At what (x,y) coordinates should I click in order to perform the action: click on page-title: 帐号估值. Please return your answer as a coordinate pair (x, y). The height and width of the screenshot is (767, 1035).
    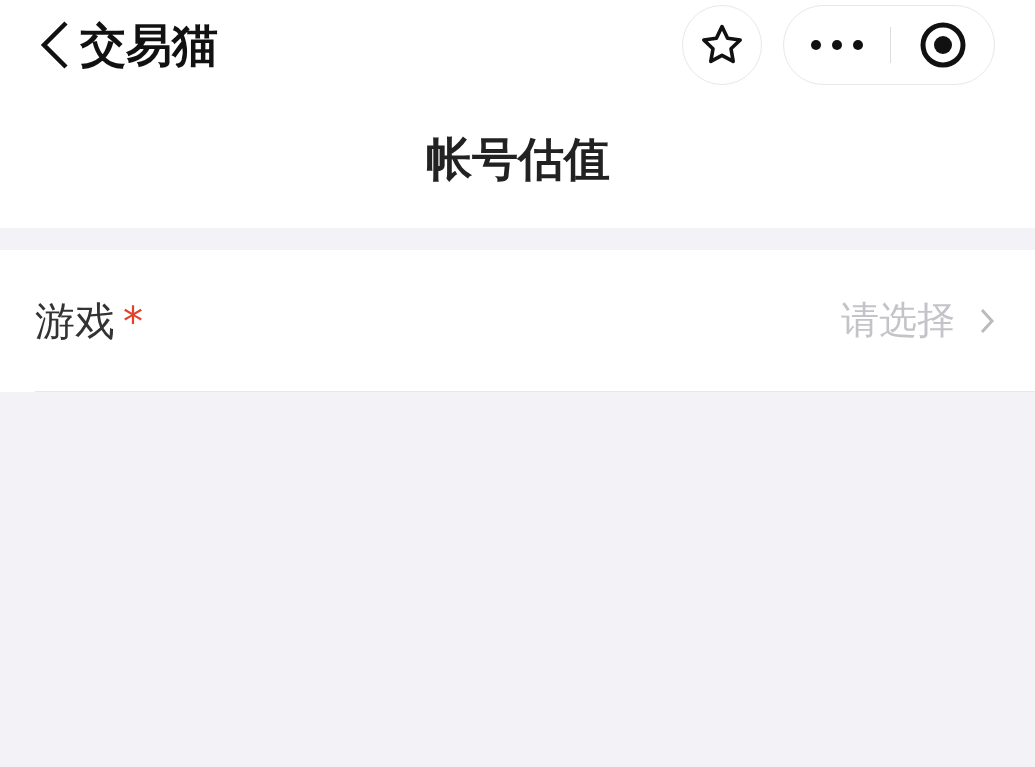
    Looking at the image, I should click on (517, 159).